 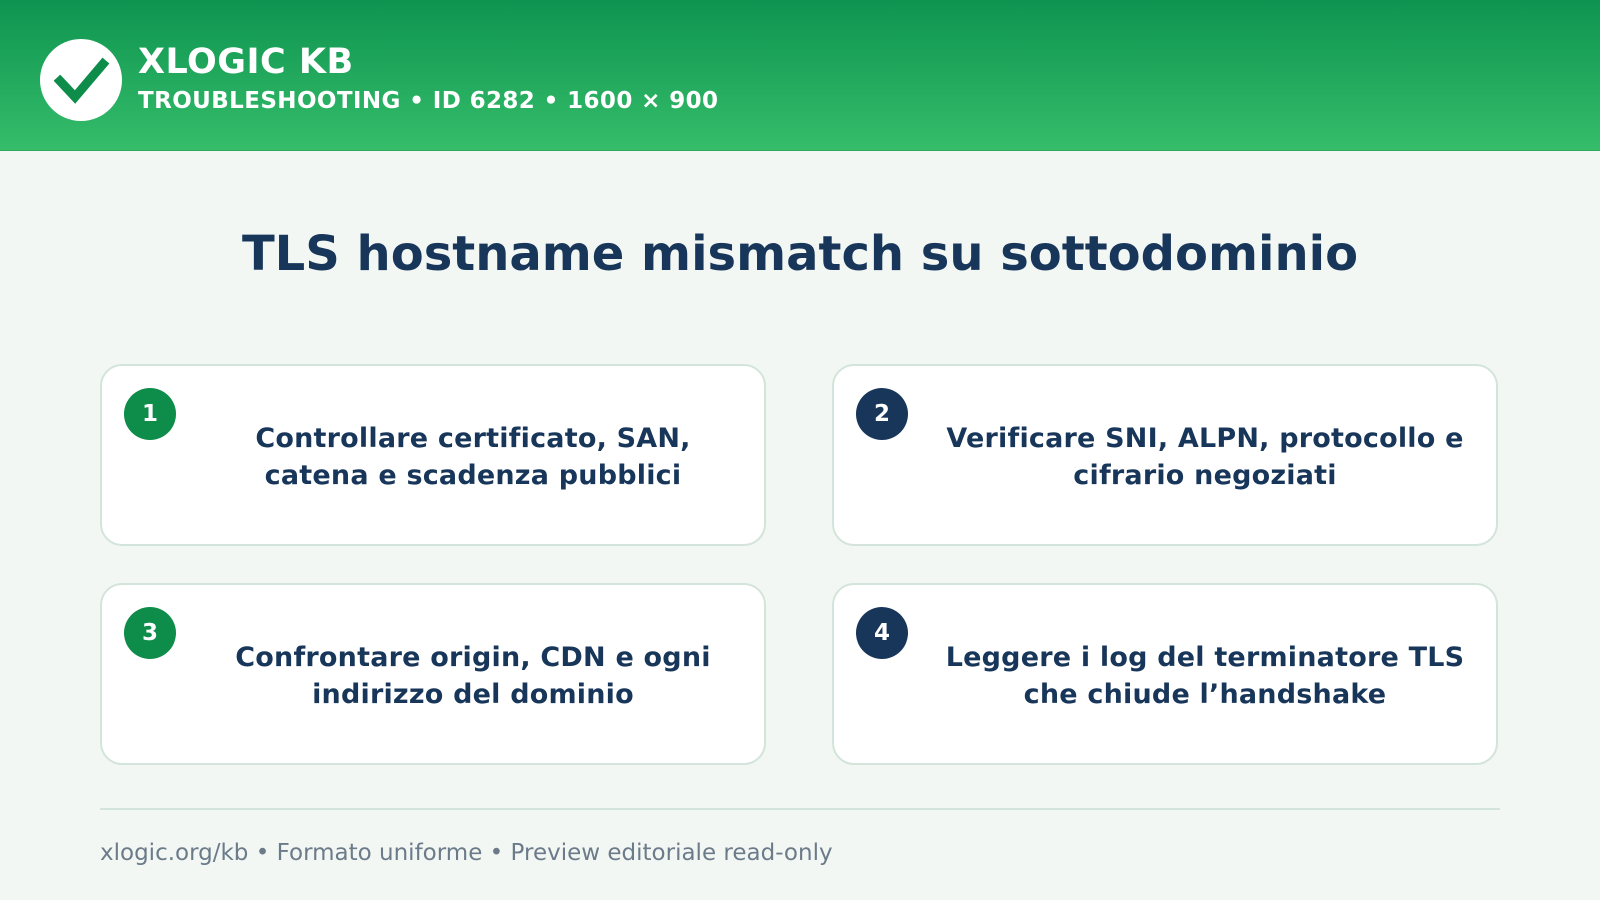 What do you see at coordinates (882, 633) in the screenshot?
I see `step-number-badge: 4` at bounding box center [882, 633].